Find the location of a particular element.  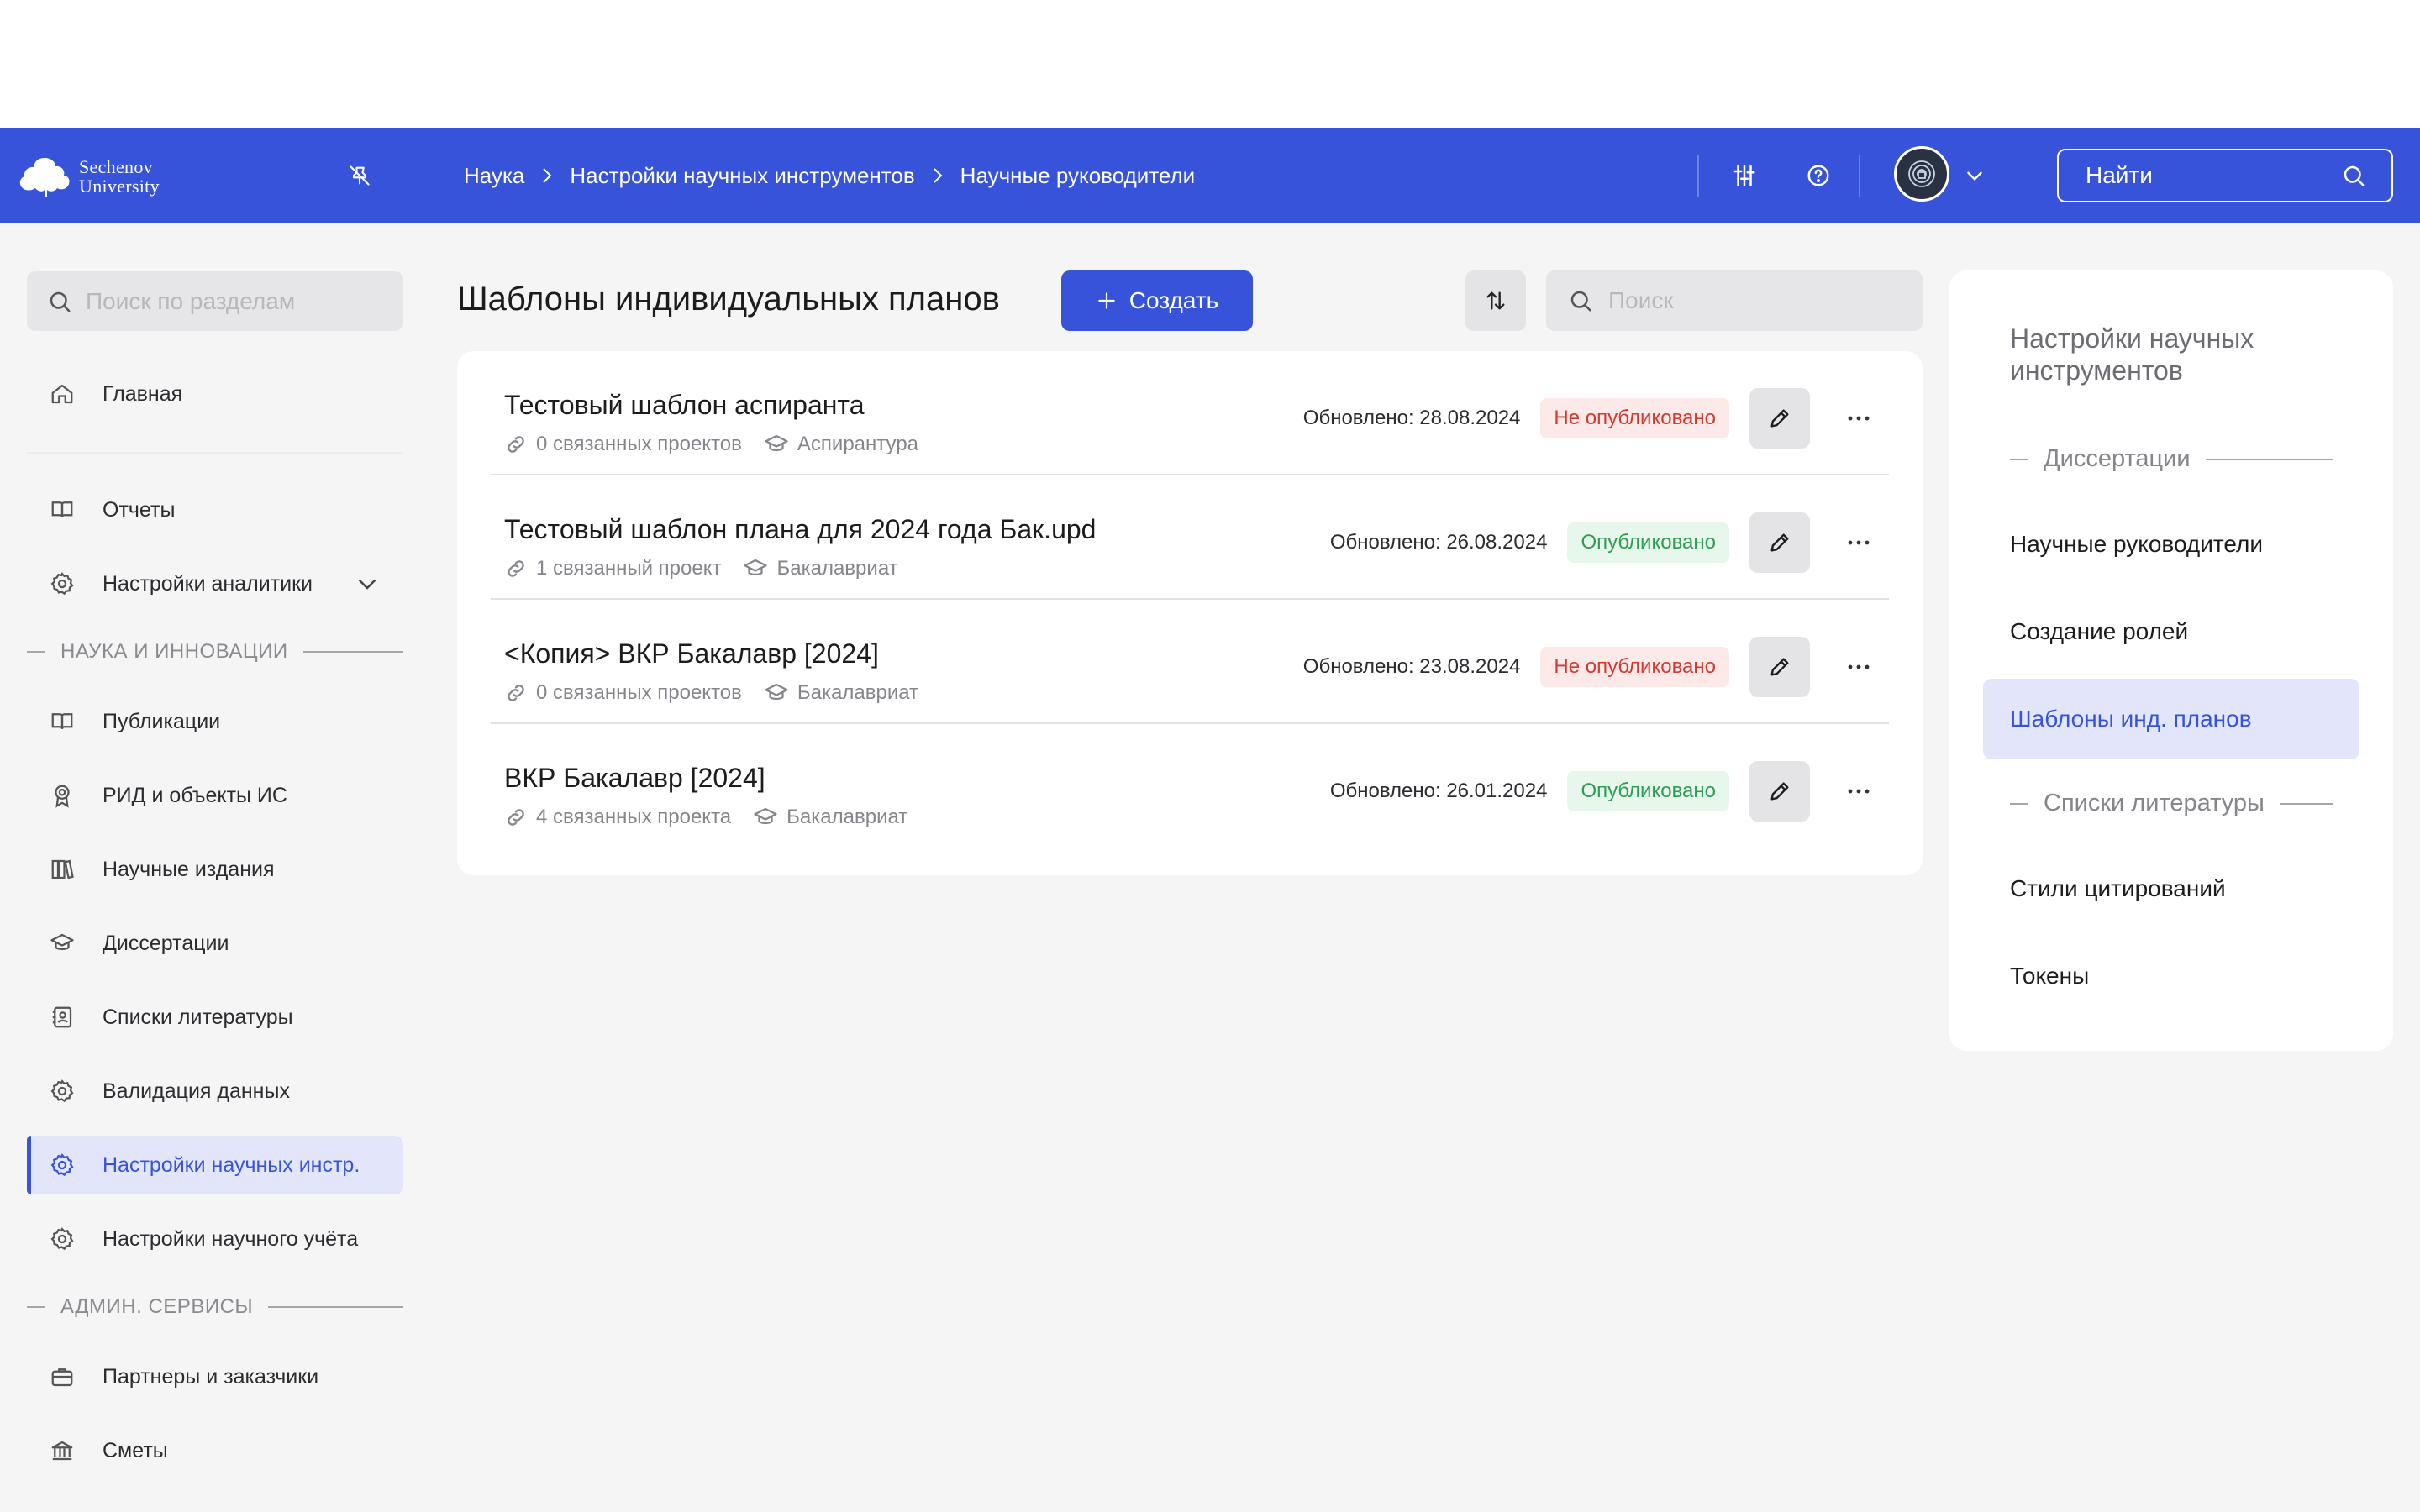

sidebar-item-label: Отчеты is located at coordinates (139, 509).